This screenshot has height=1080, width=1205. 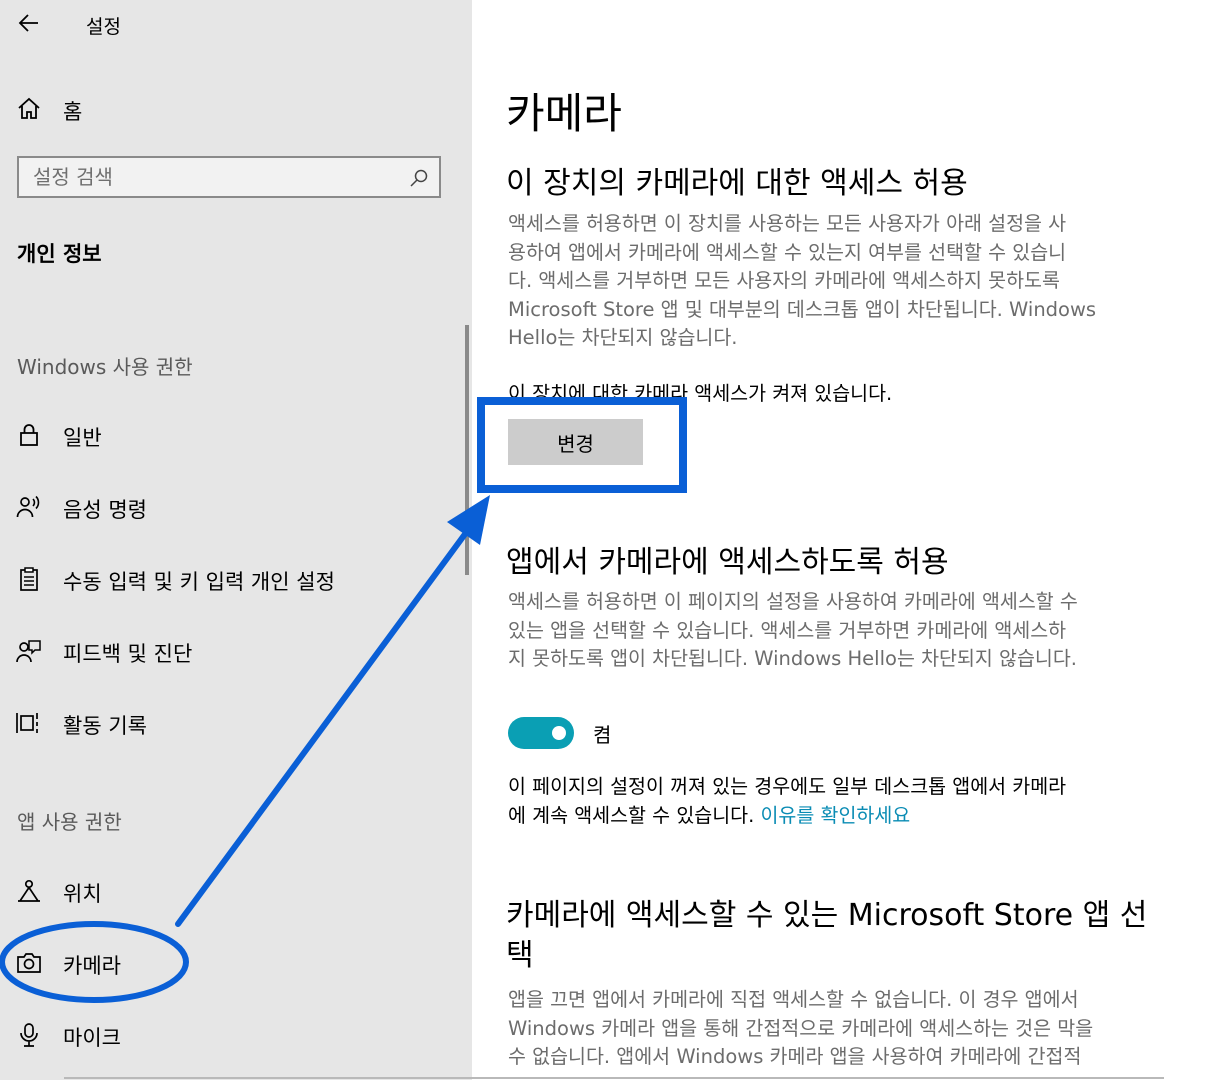 What do you see at coordinates (787, 252) in the screenshot?
I see `description-line: 용하여 앱에서 카메라에 액세스할 수 있는지 여부를 선택할 수 있습니` at bounding box center [787, 252].